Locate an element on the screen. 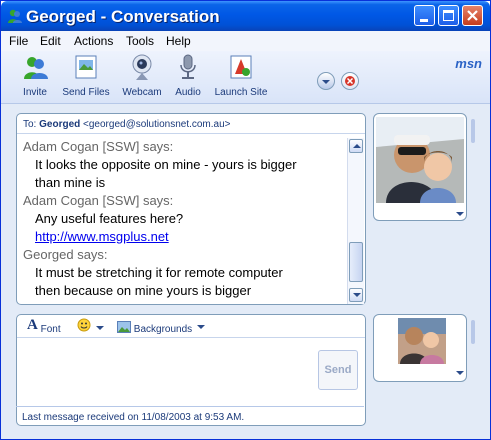  webcam-icon is located at coordinates (142, 67).